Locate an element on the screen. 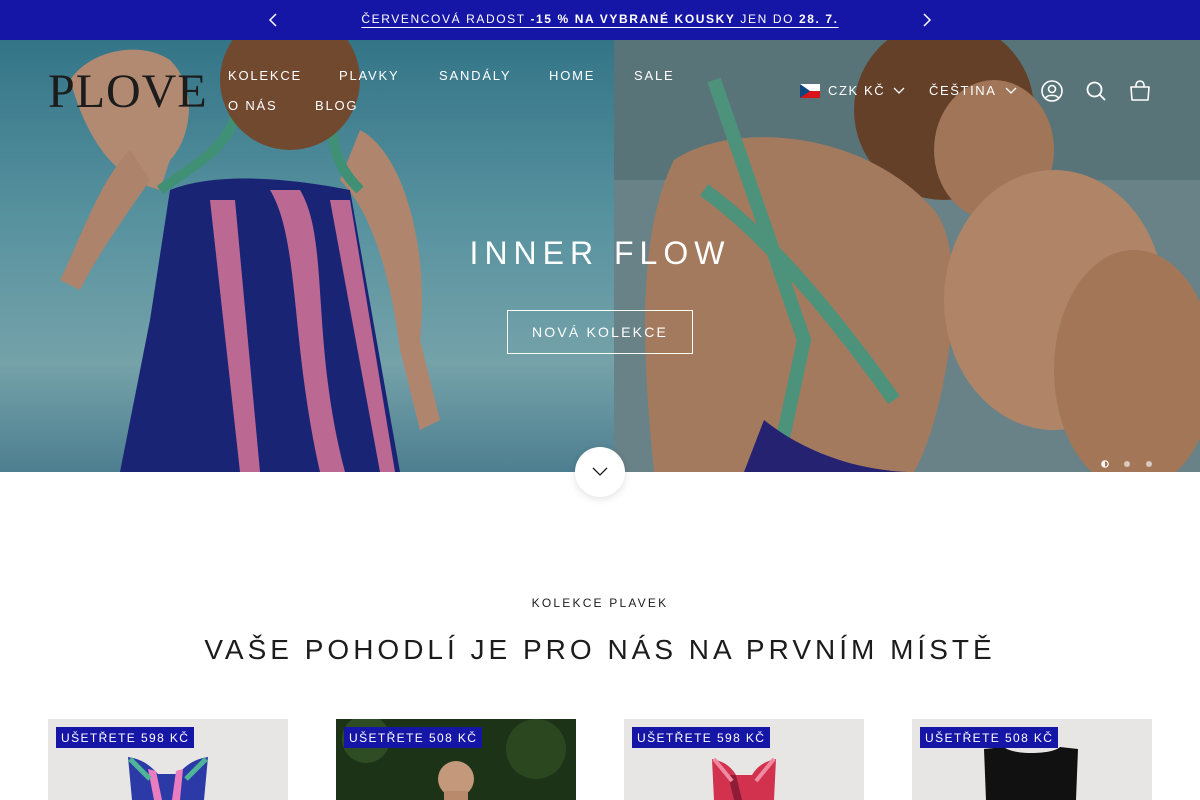  nav-item-kolekce: Kolekce is located at coordinates (265, 75).